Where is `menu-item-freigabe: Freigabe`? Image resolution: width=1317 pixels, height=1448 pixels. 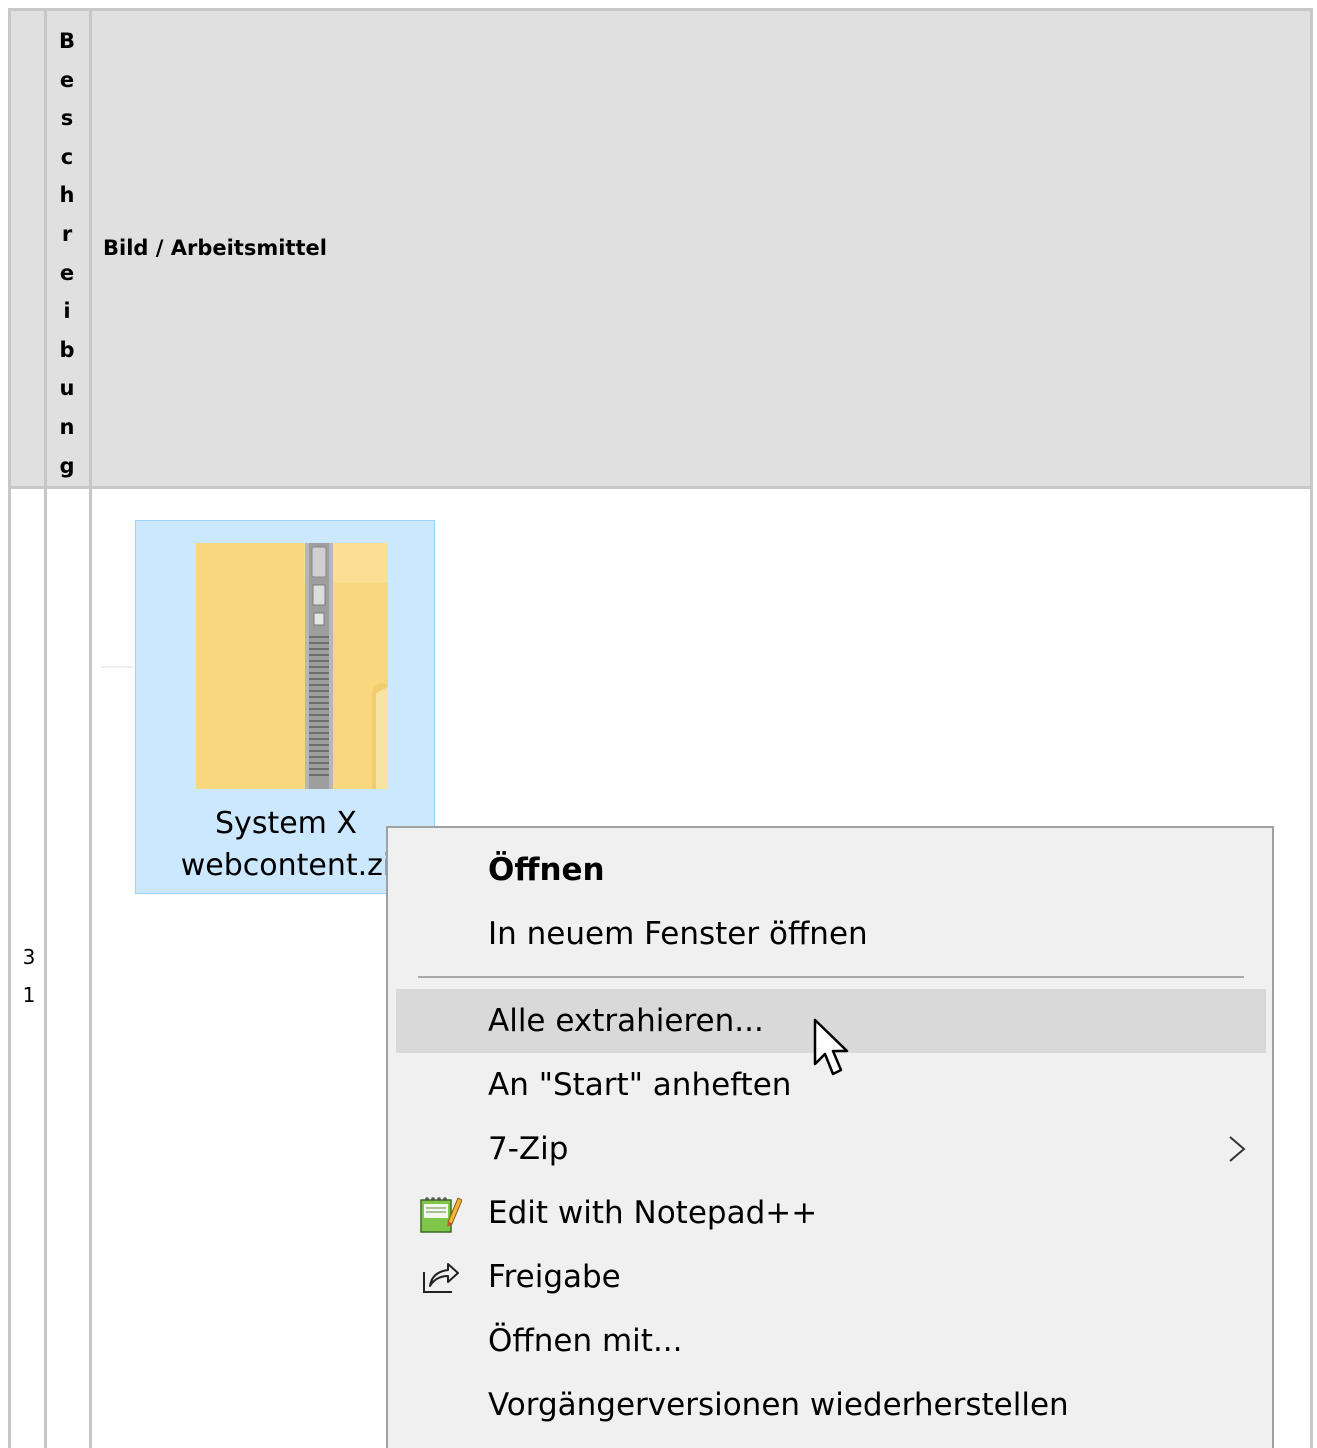 menu-item-freigabe: Freigabe is located at coordinates (831, 1277).